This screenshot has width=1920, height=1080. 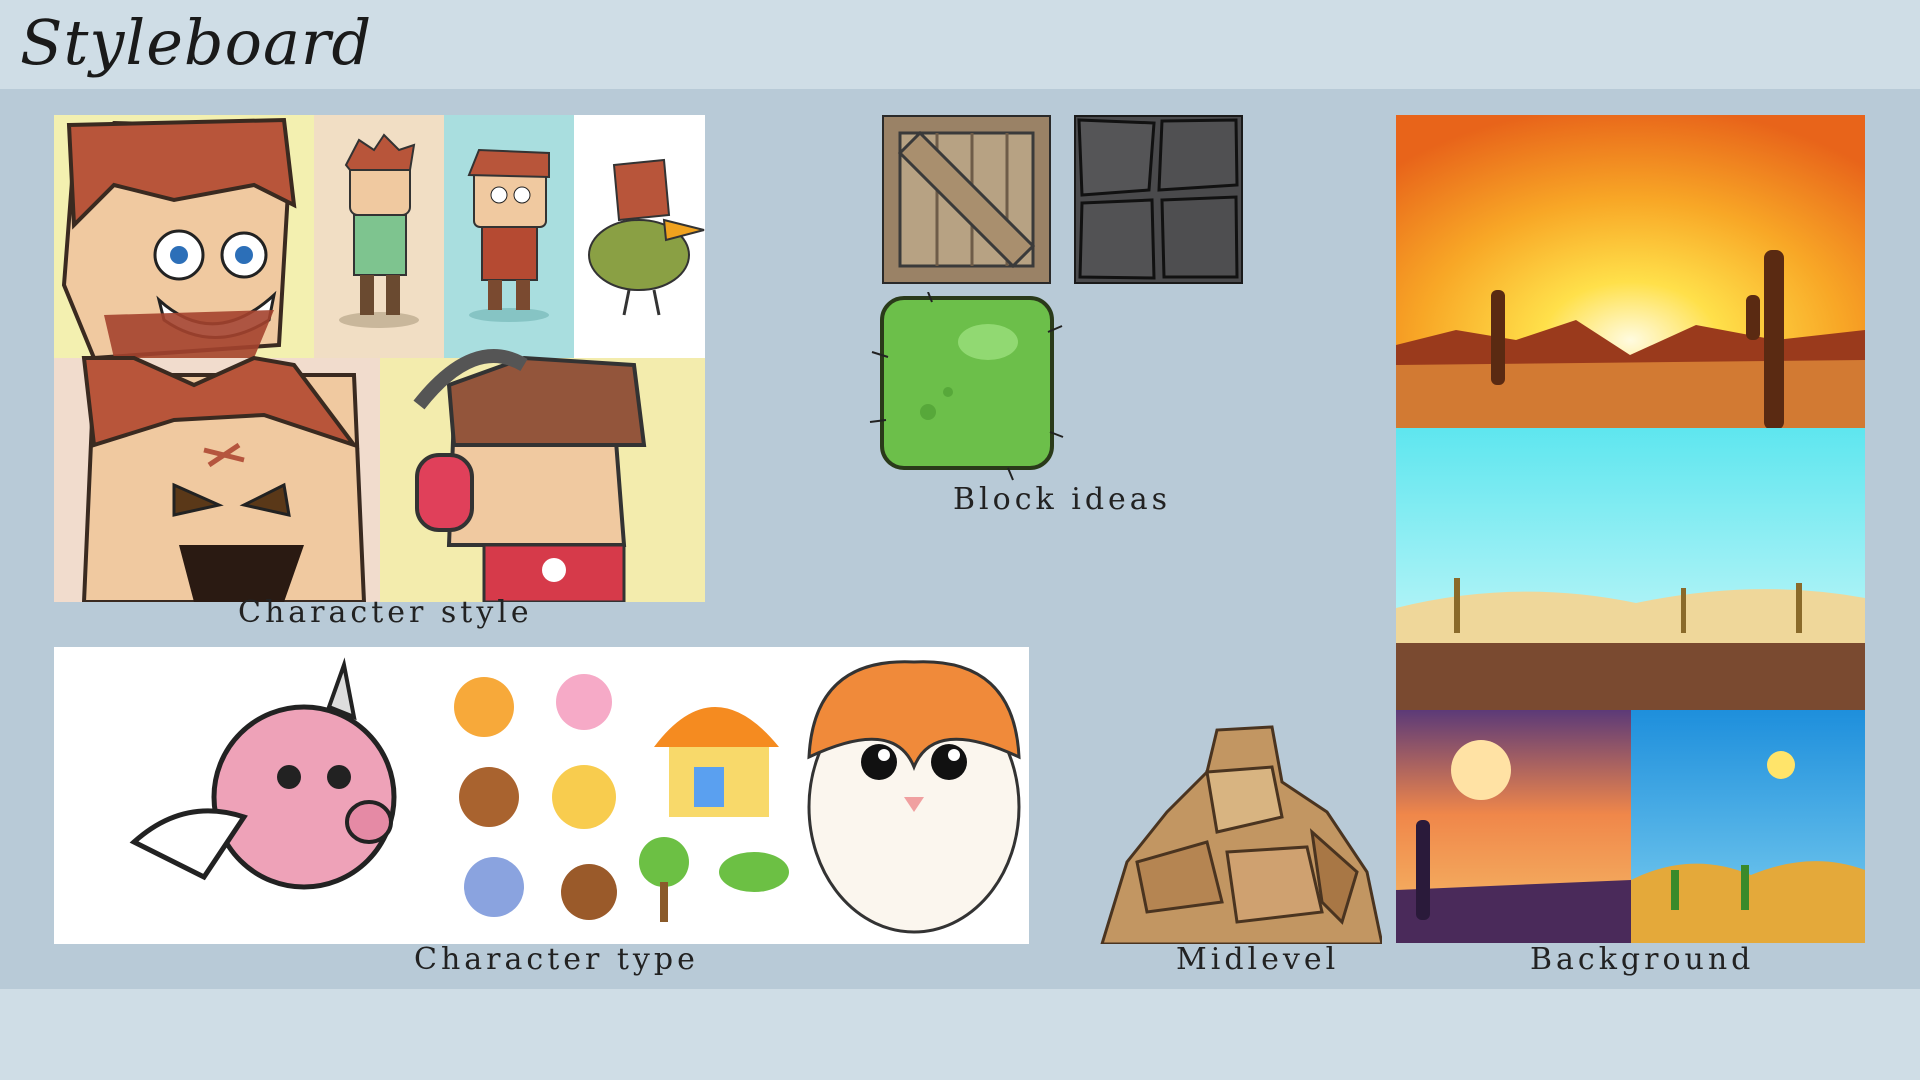 What do you see at coordinates (1642, 959) in the screenshot?
I see `background-caption: Background` at bounding box center [1642, 959].